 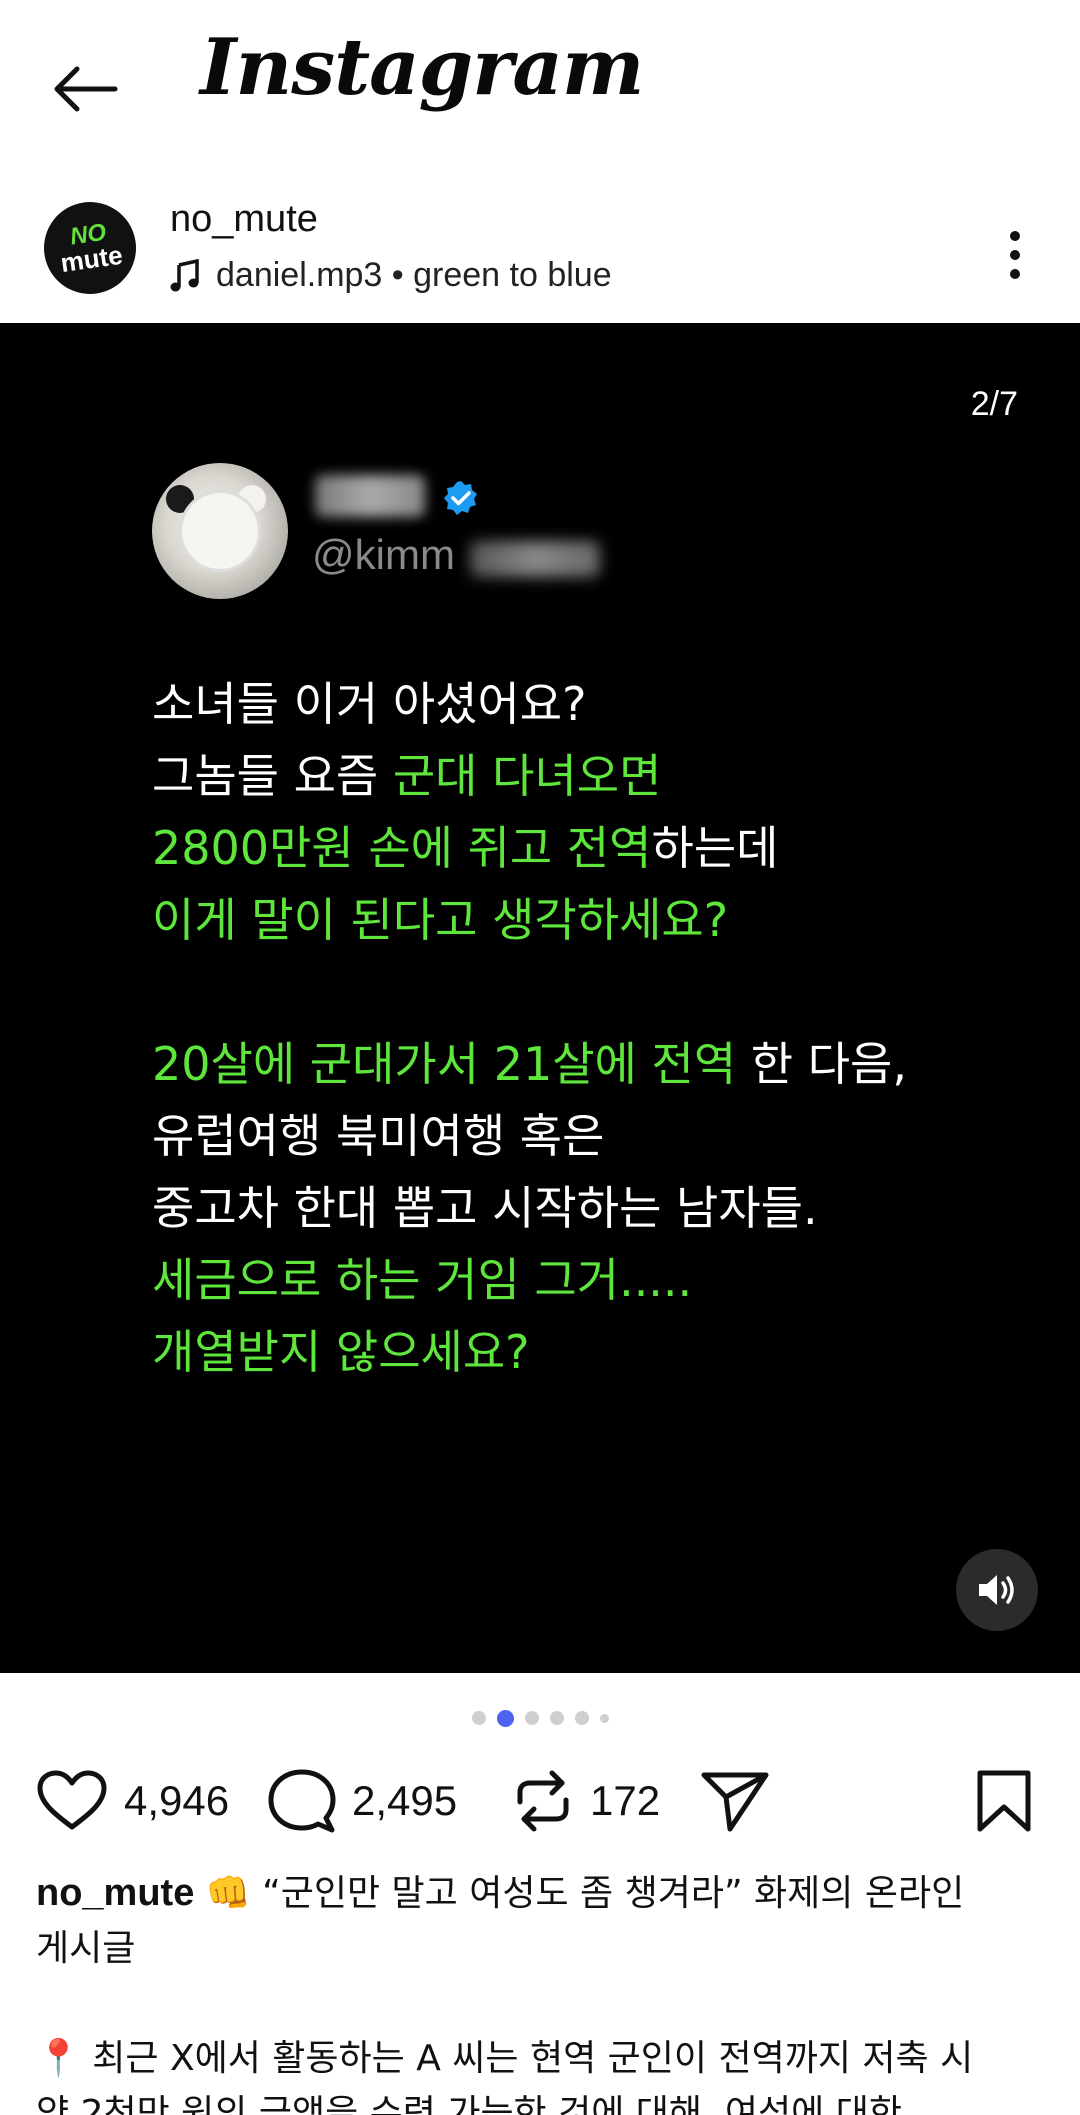 What do you see at coordinates (422, 67) in the screenshot?
I see `app-logo: Instagram` at bounding box center [422, 67].